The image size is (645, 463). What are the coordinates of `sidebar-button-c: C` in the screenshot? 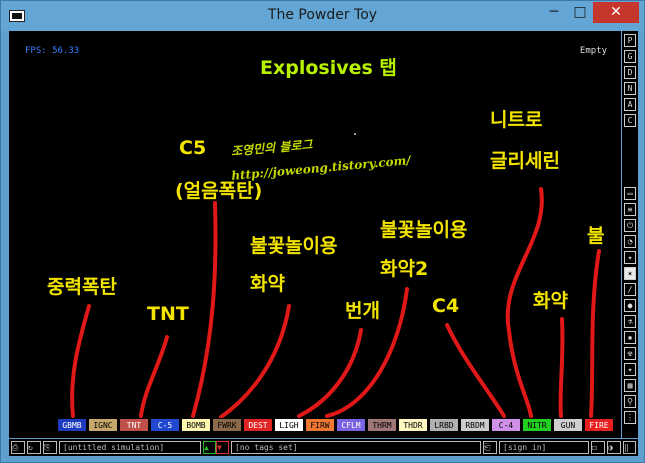 It's located at (630, 120).